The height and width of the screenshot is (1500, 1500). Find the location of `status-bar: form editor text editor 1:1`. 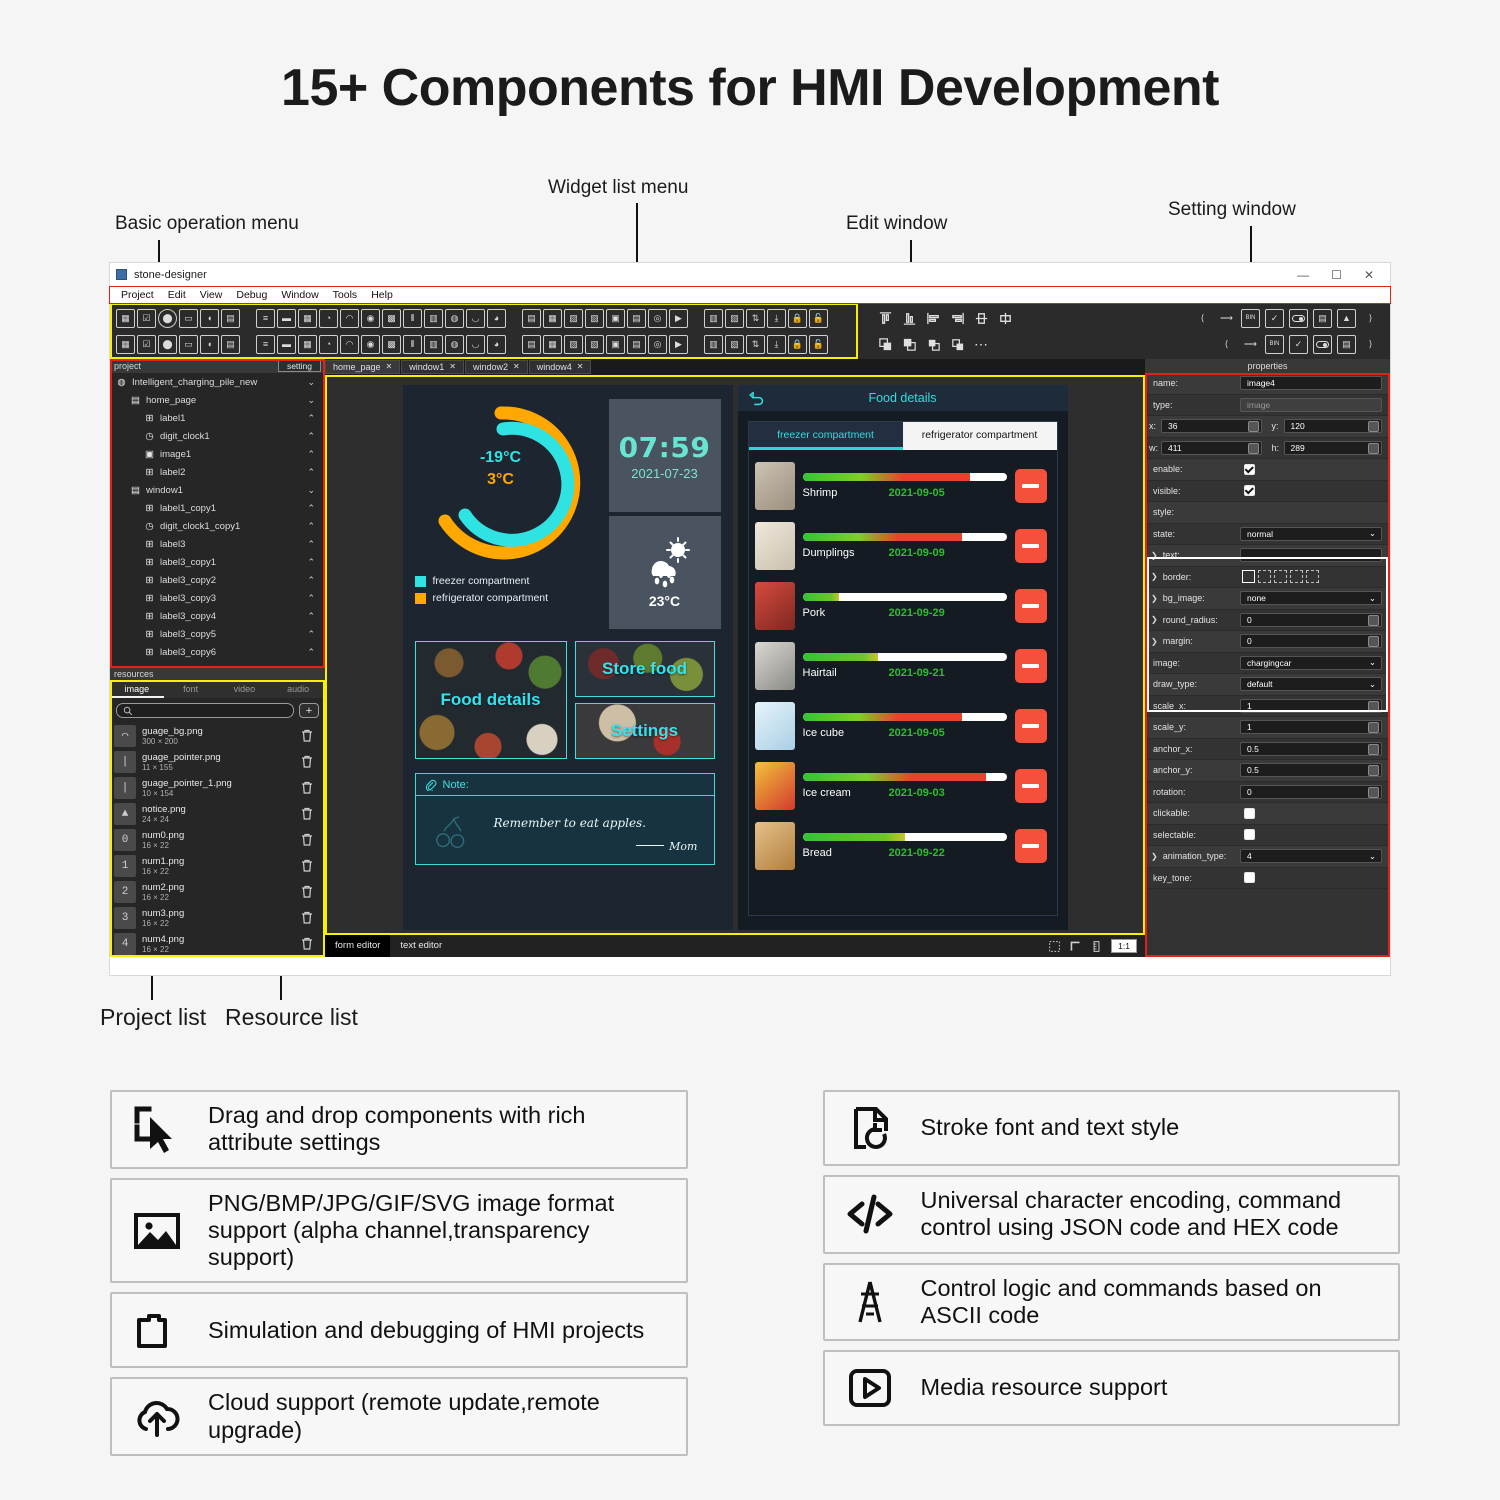

status-bar: form editor text editor 1:1 is located at coordinates (735, 946).